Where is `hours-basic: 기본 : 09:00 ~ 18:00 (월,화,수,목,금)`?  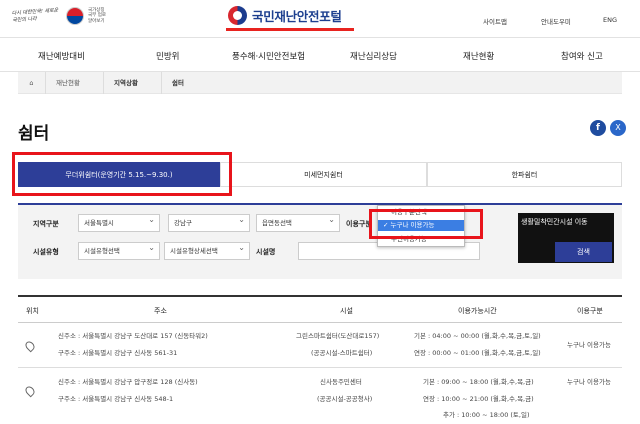 hours-basic: 기본 : 09:00 ~ 18:00 (월,화,수,목,금) is located at coordinates (478, 382).